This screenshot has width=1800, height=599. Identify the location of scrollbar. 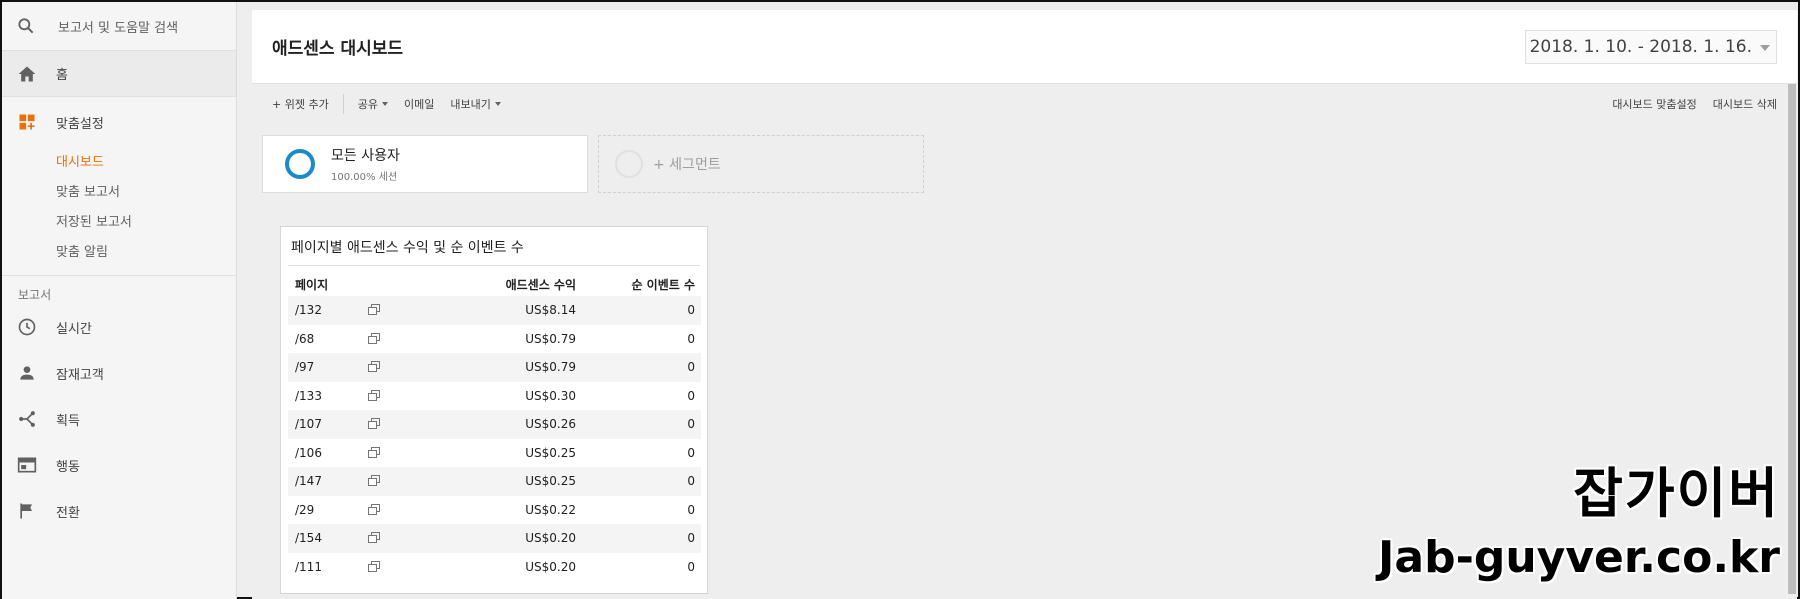
(1792, 341).